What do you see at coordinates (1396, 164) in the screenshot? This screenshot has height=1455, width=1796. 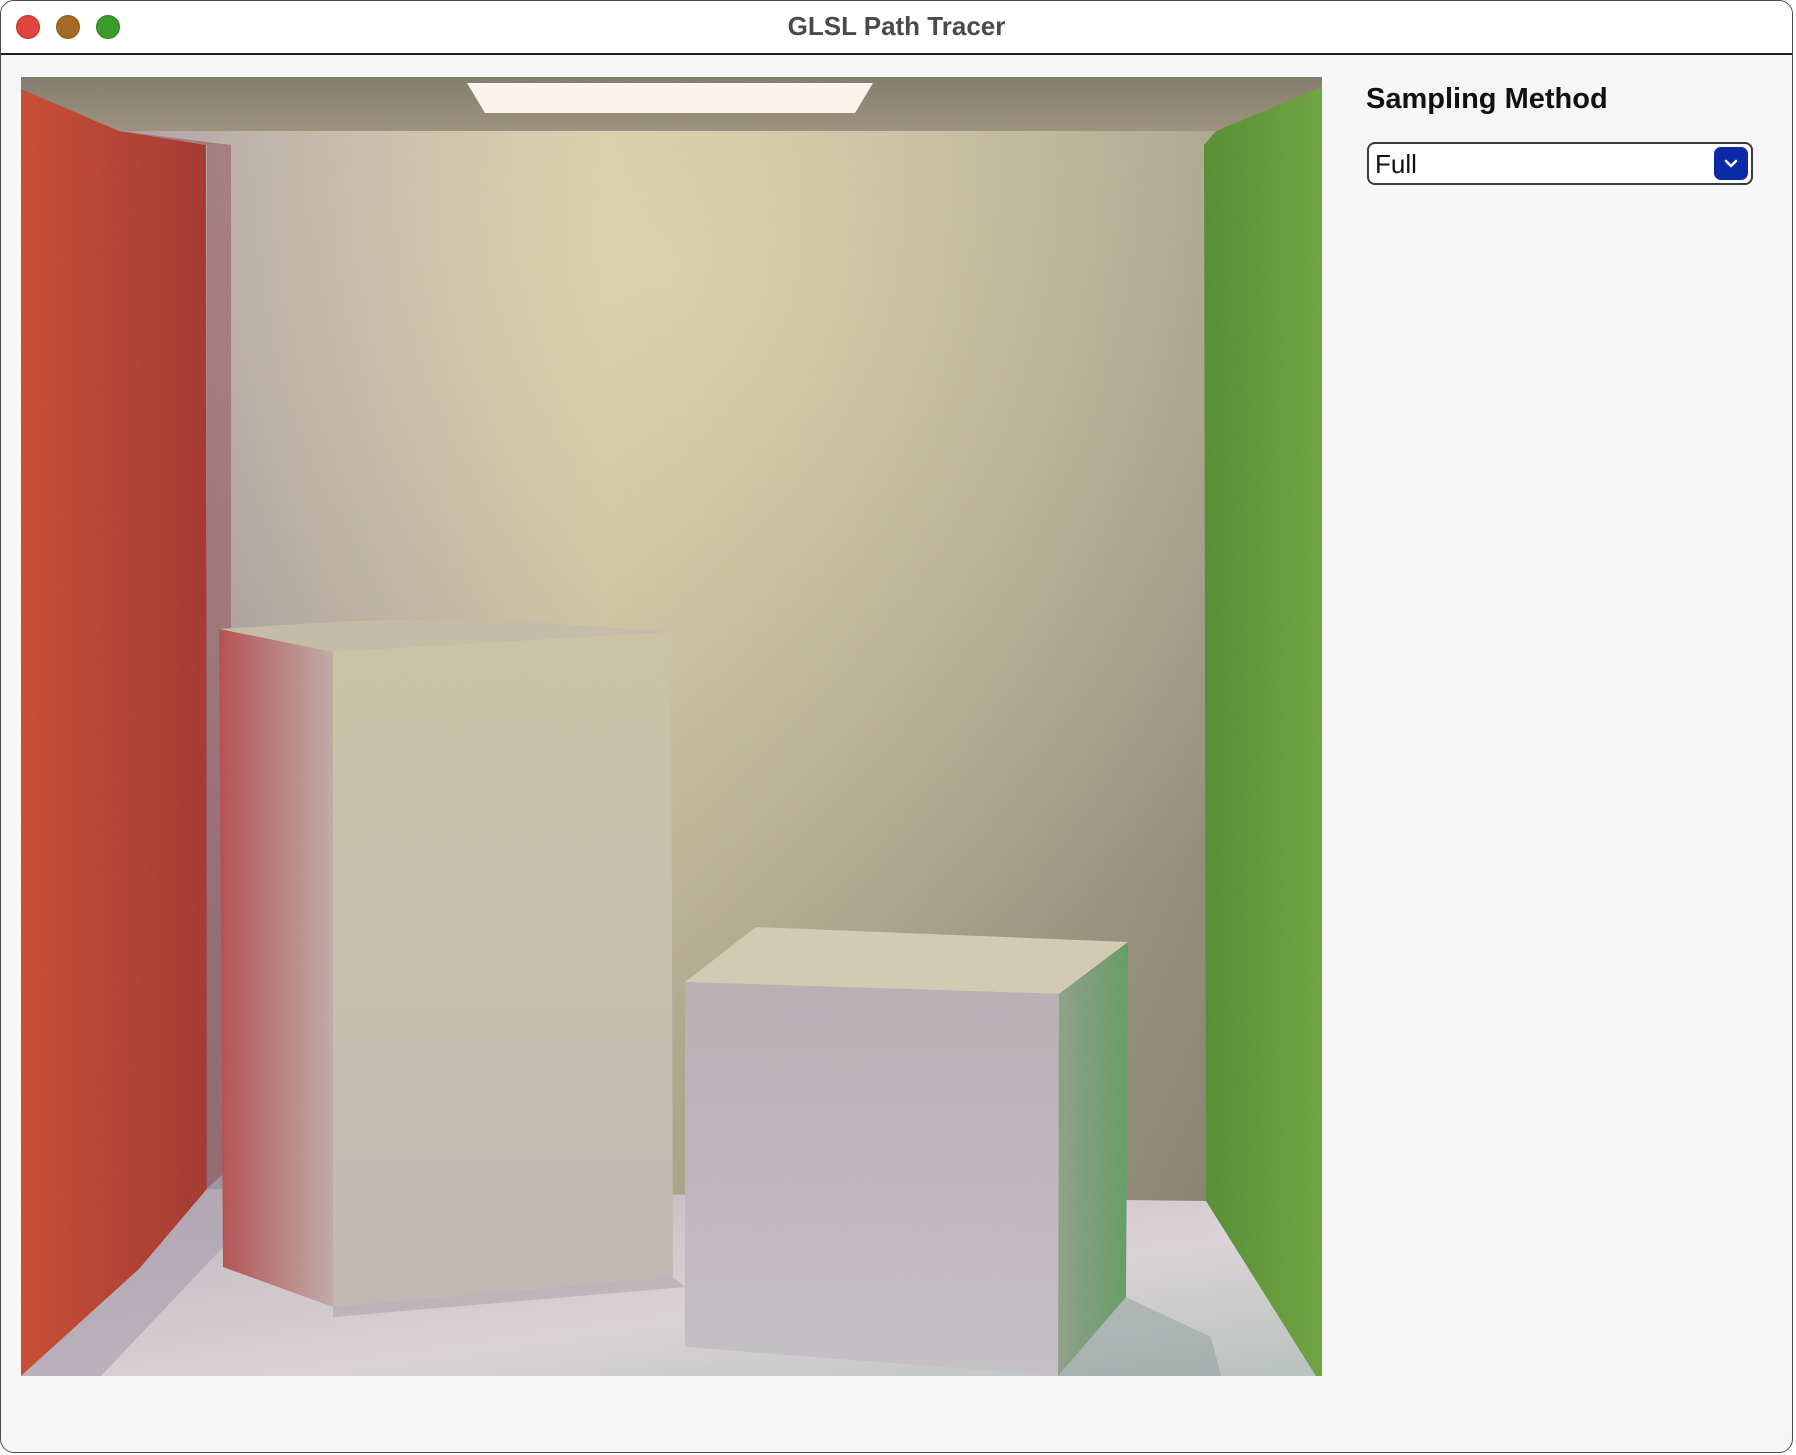 I see `sampling-method-value: Full` at bounding box center [1396, 164].